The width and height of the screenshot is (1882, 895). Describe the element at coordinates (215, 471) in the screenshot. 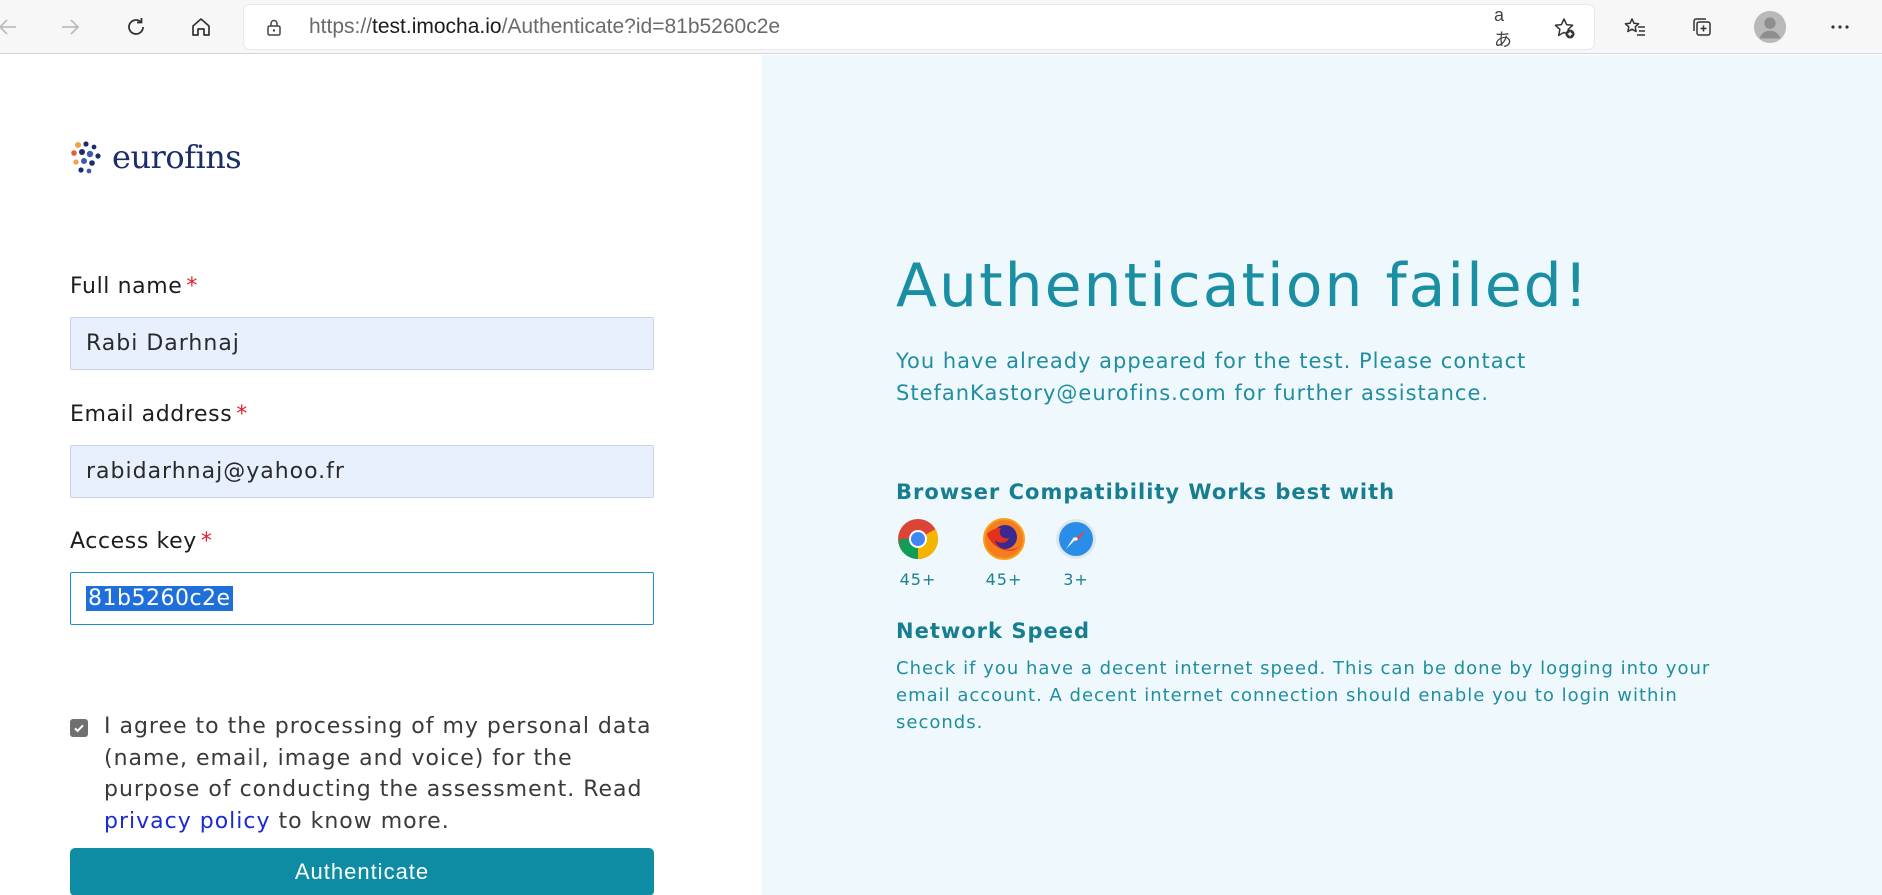

I see `email-value: rabidarhnaj@yahoo.fr` at that location.